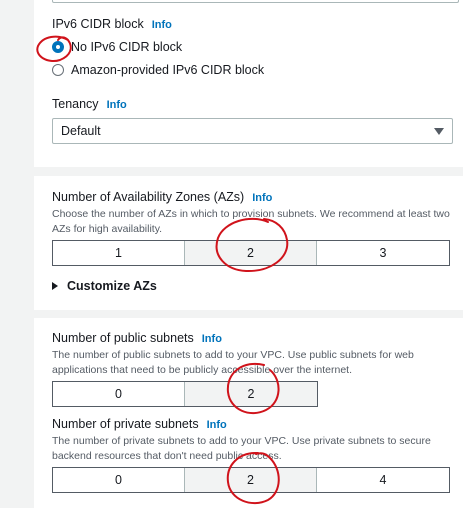 Image resolution: width=463 pixels, height=508 pixels. Describe the element at coordinates (212, 339) in the screenshot. I see `public-subnets-info-link: Info` at that location.